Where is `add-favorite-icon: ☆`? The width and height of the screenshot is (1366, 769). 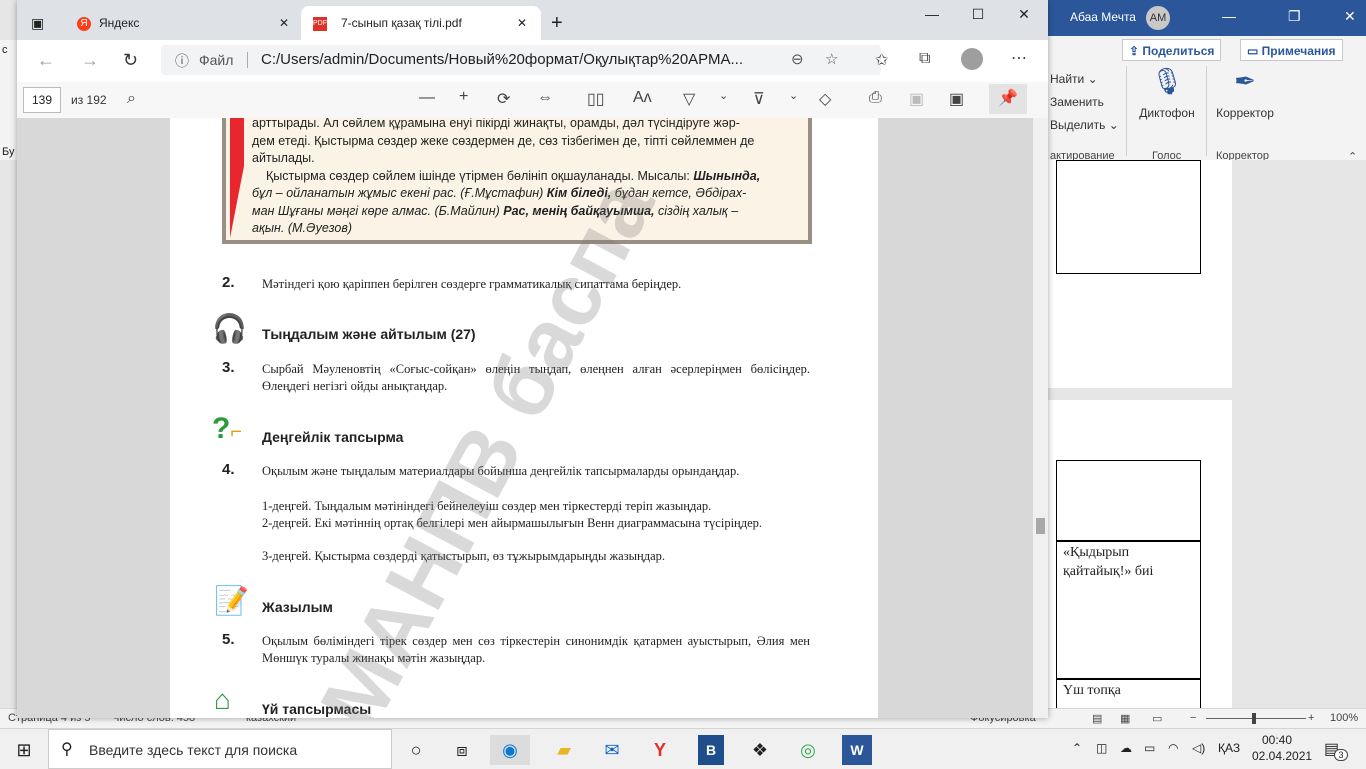 add-favorite-icon: ☆ is located at coordinates (831, 59).